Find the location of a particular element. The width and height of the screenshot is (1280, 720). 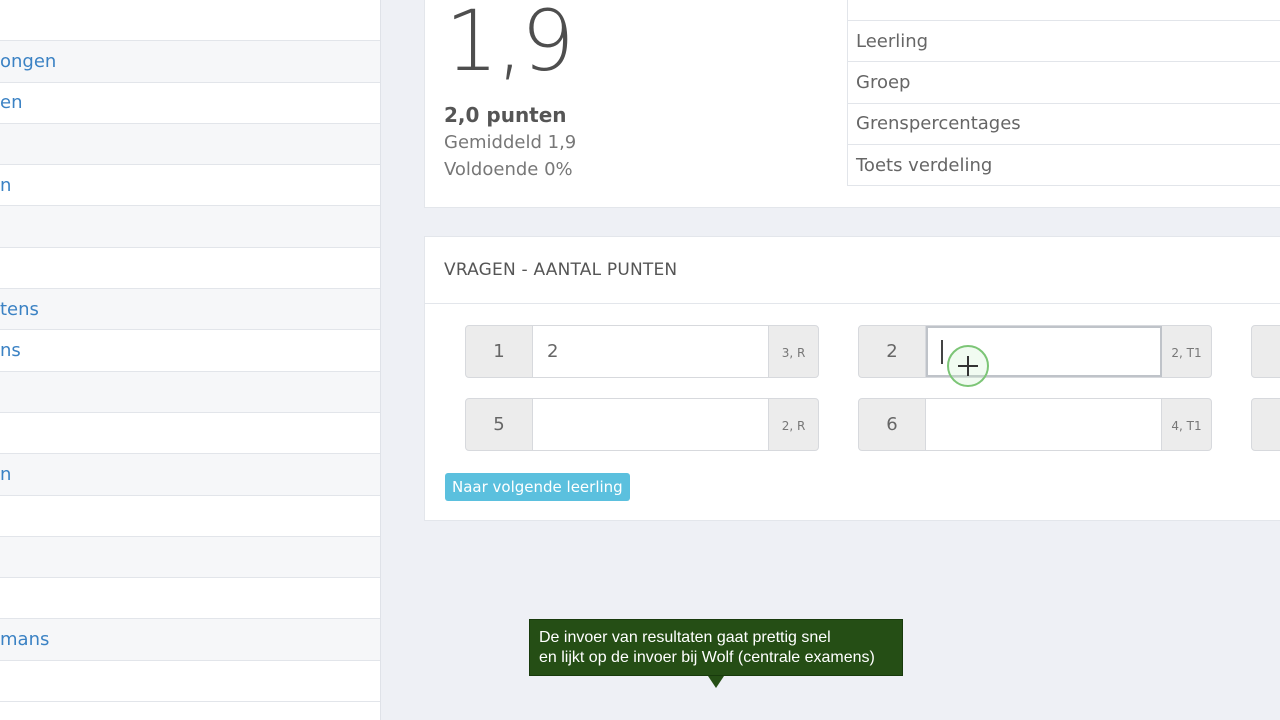

question-number: 5 is located at coordinates (499, 424).